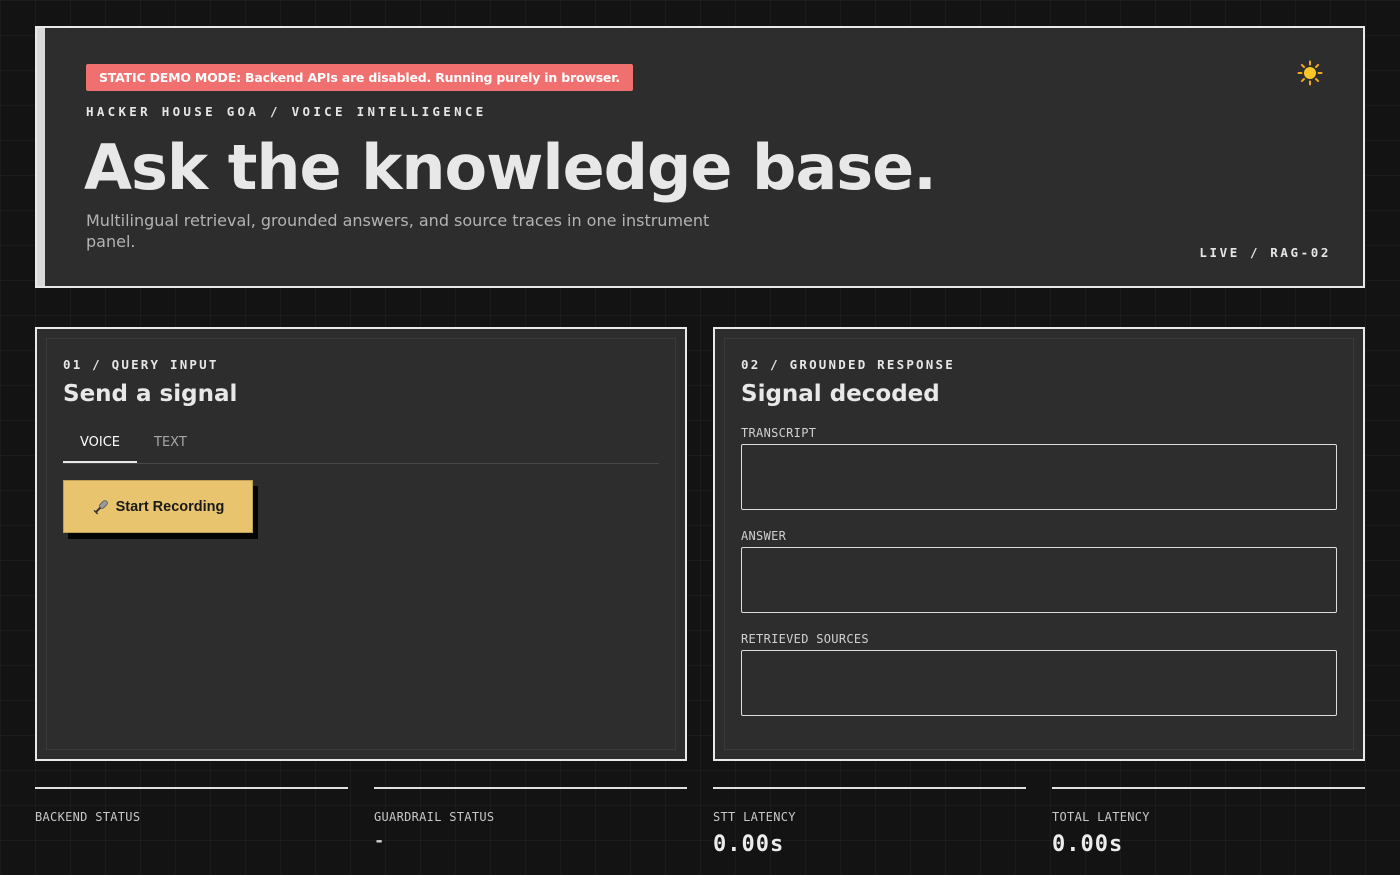 The height and width of the screenshot is (875, 1400). Describe the element at coordinates (1039, 683) in the screenshot. I see `retrieved-sources-box` at that location.